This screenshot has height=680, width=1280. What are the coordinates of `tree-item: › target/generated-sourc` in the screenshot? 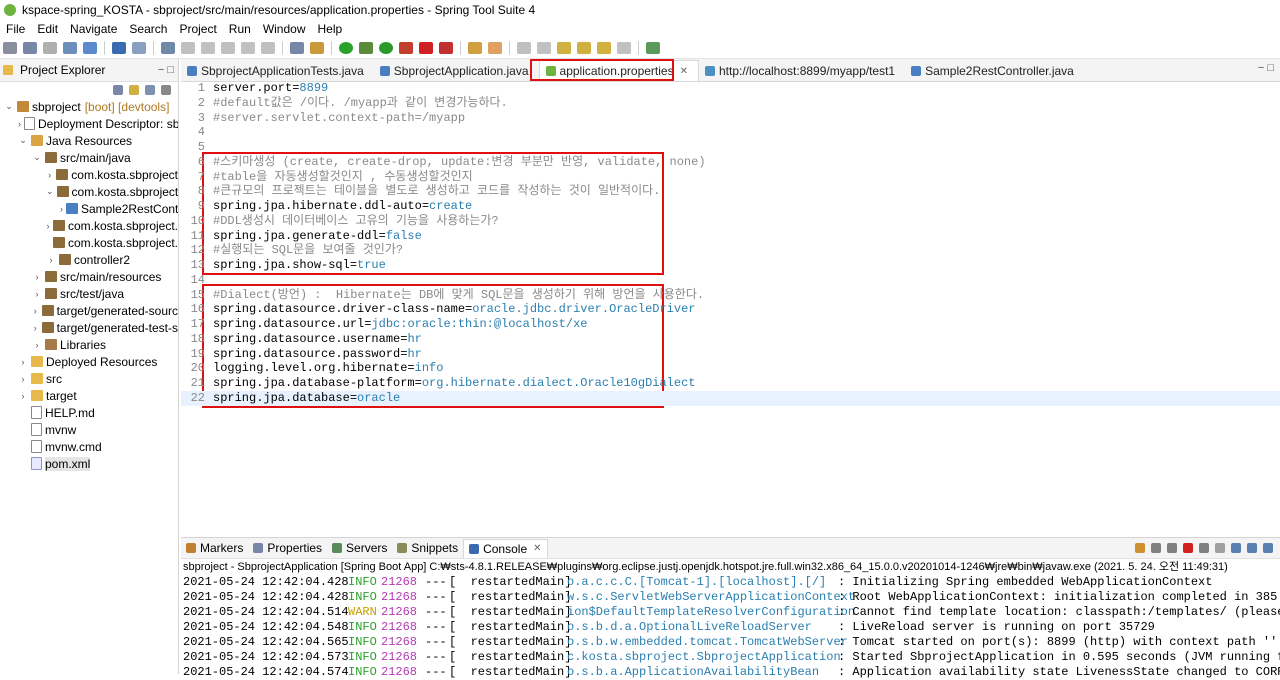 It's located at (89, 310).